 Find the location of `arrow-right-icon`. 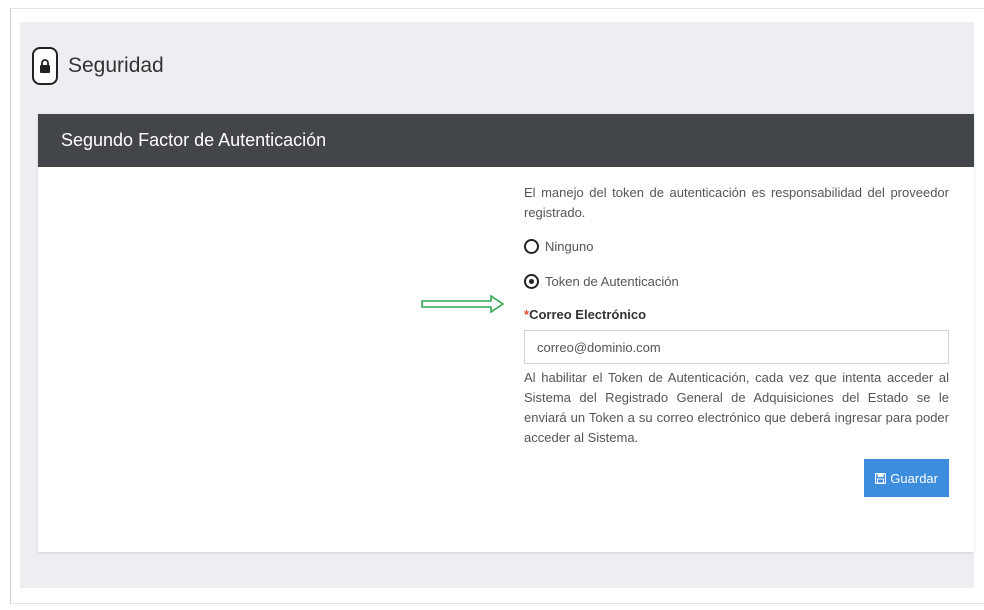

arrow-right-icon is located at coordinates (463, 306).